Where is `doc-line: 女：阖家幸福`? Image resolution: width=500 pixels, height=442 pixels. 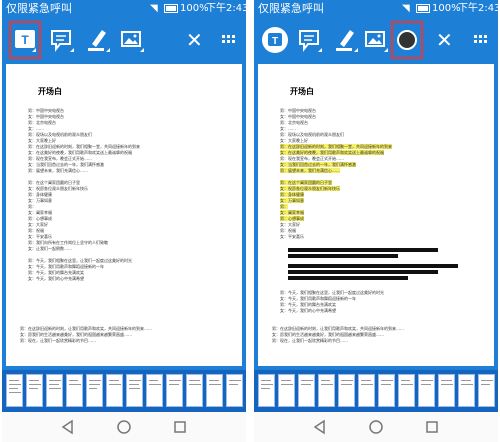
doc-line: 女：阖家幸福 is located at coordinates (40, 212).